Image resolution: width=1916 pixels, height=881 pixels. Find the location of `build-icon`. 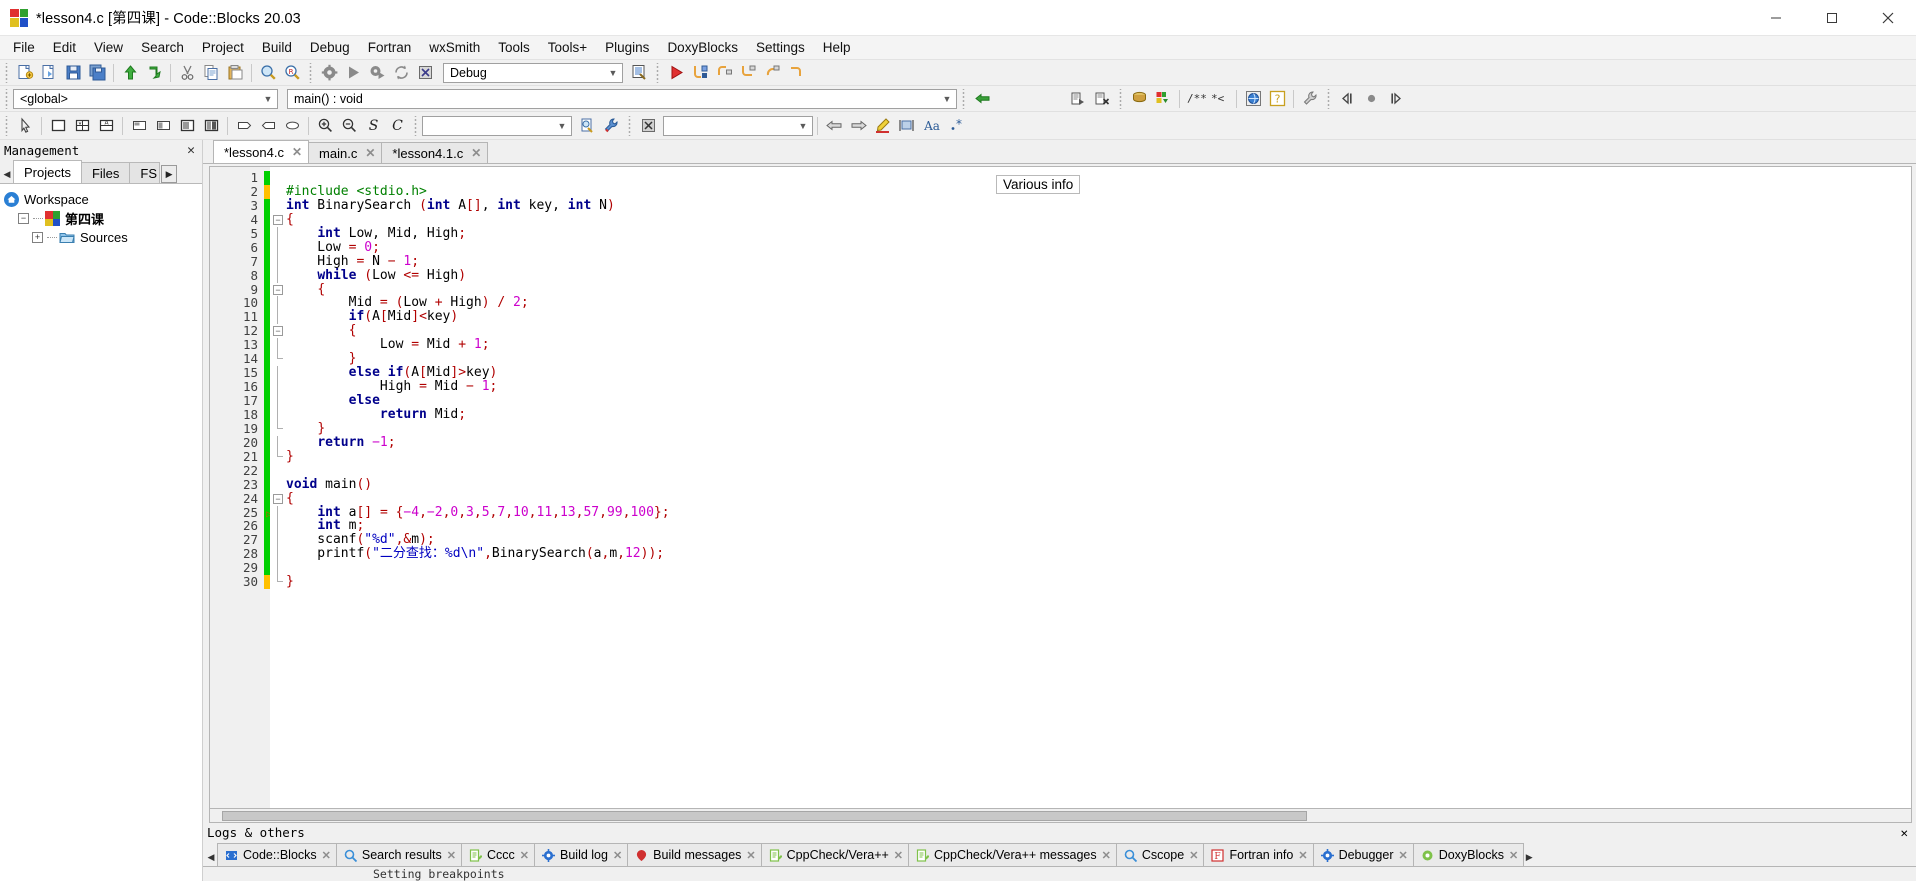

build-icon is located at coordinates (329, 73).